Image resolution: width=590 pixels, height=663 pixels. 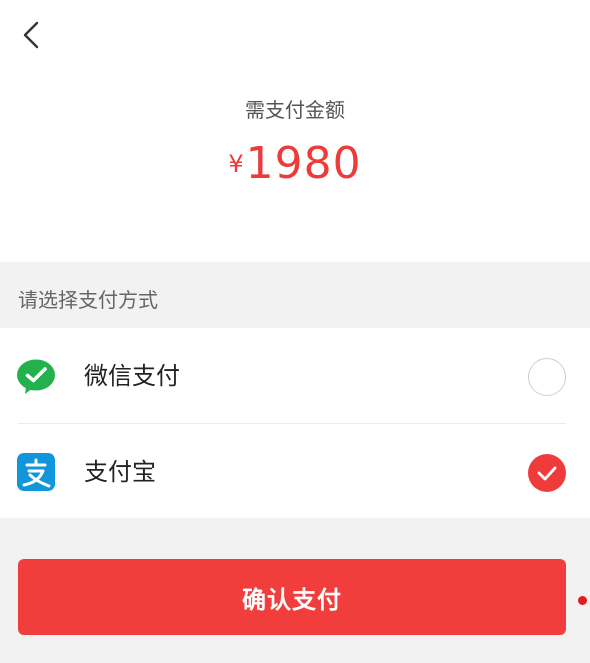 What do you see at coordinates (295, 471) in the screenshot?
I see `payment-option-alipay: 支付宝` at bounding box center [295, 471].